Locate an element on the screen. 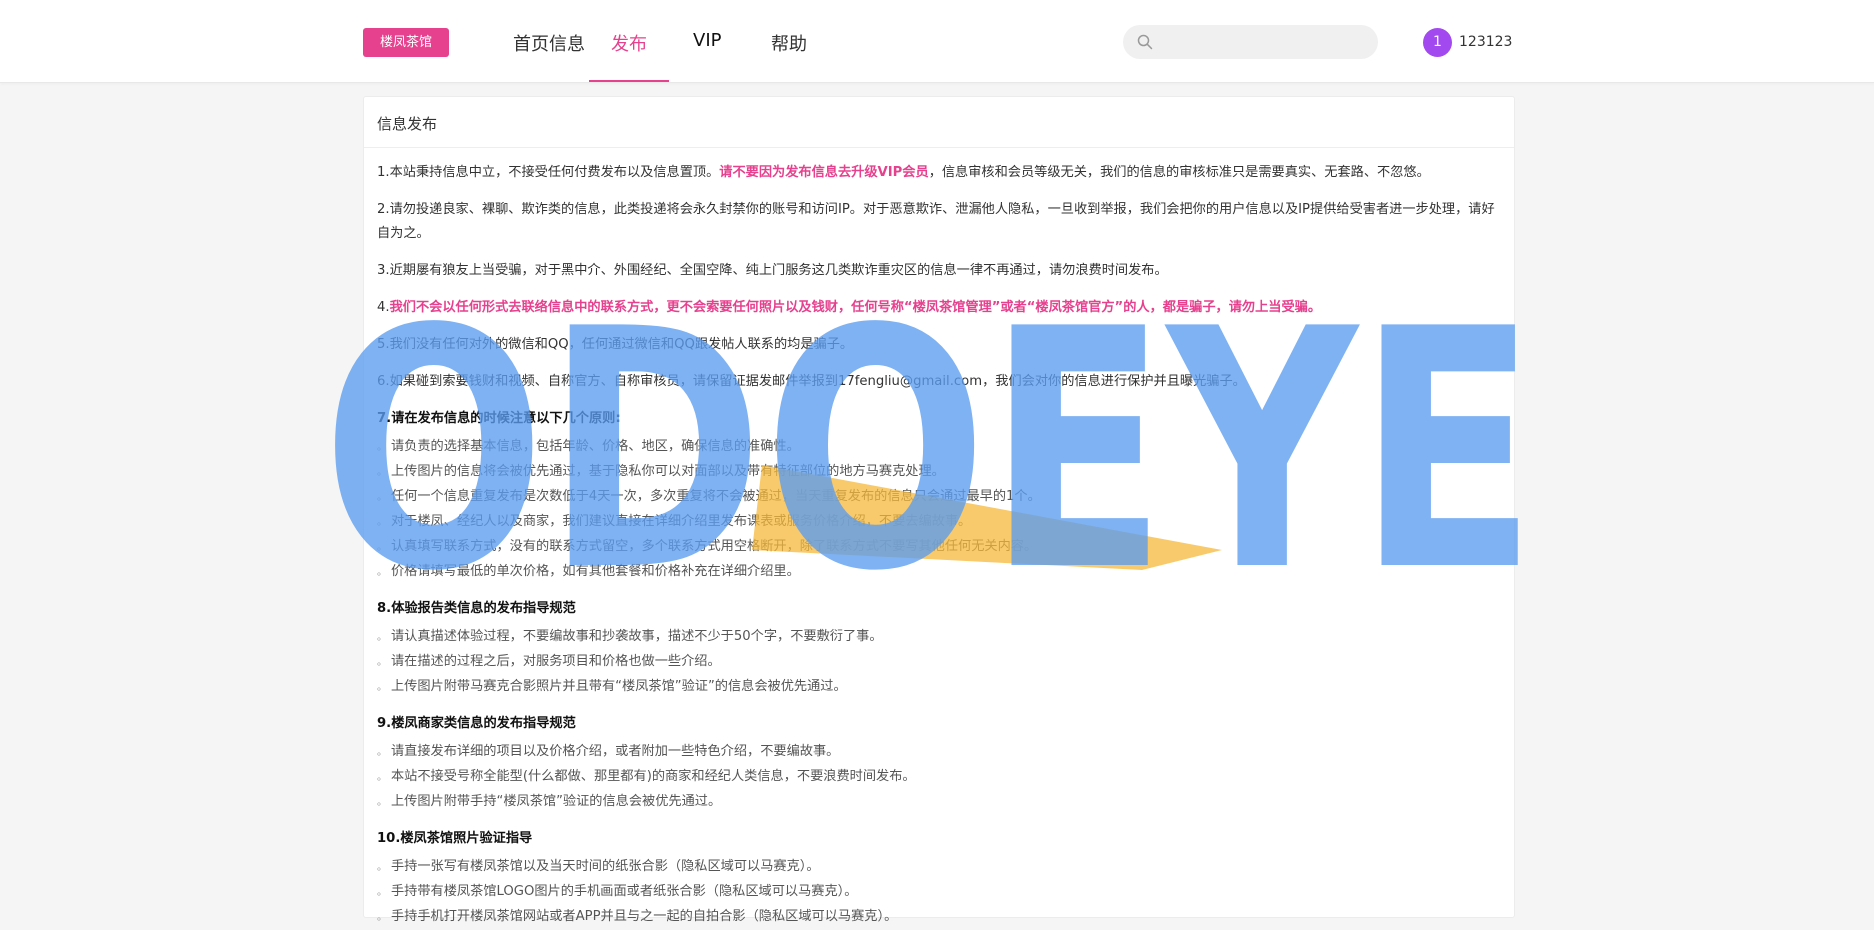  list-item: 。请负责的选择基本信息，包括年龄、价格、地区，确保信息的准确性。 is located at coordinates (588, 446).